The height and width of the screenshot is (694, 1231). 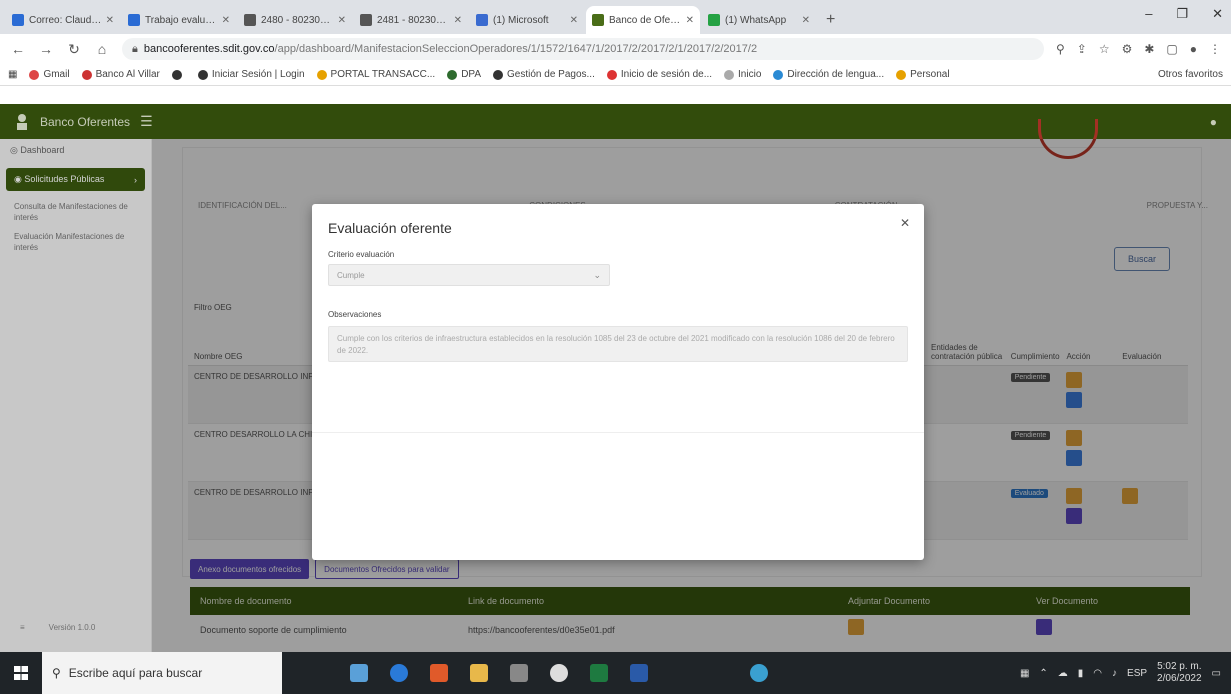 I want to click on other-bookmarks-label: Otros favoritos, so click(x=1190, y=74).